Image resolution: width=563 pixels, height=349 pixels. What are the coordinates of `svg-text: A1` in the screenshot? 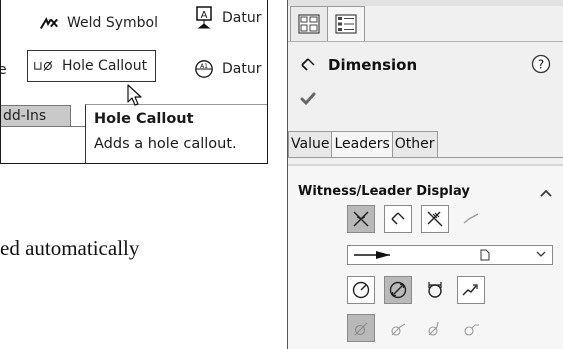 It's located at (204, 67).